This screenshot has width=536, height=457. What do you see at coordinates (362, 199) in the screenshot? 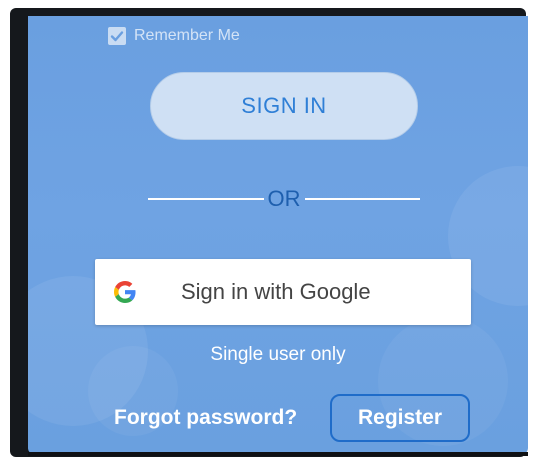
I see `divider-line-right` at bounding box center [362, 199].